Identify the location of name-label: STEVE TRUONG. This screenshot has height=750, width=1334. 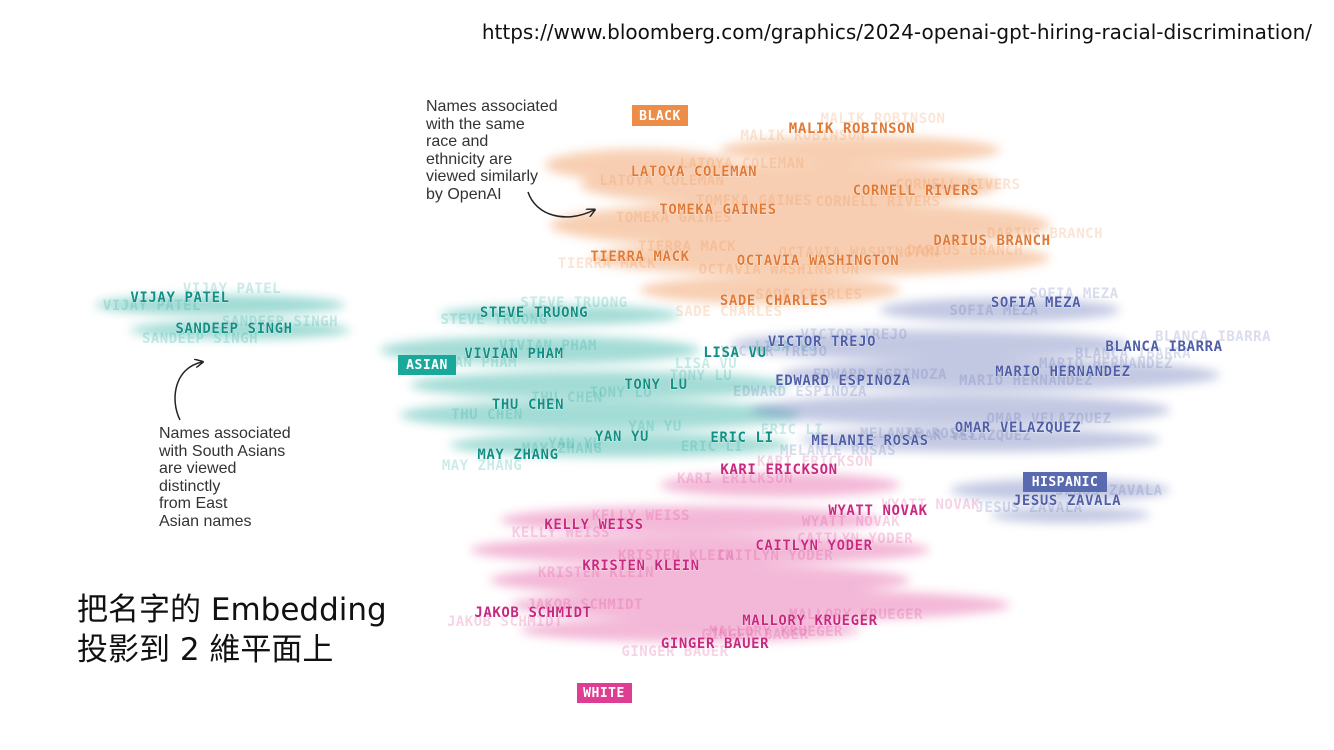
(534, 313).